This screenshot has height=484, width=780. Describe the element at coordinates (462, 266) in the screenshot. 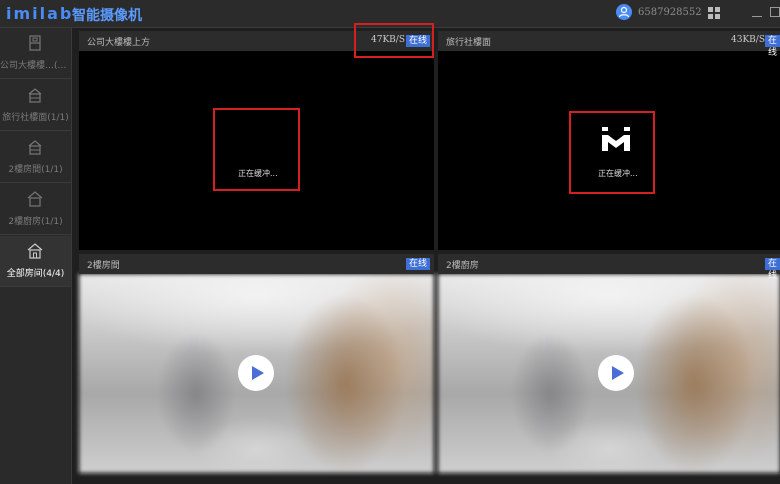

I see `camera-title: 2樓廚房` at that location.